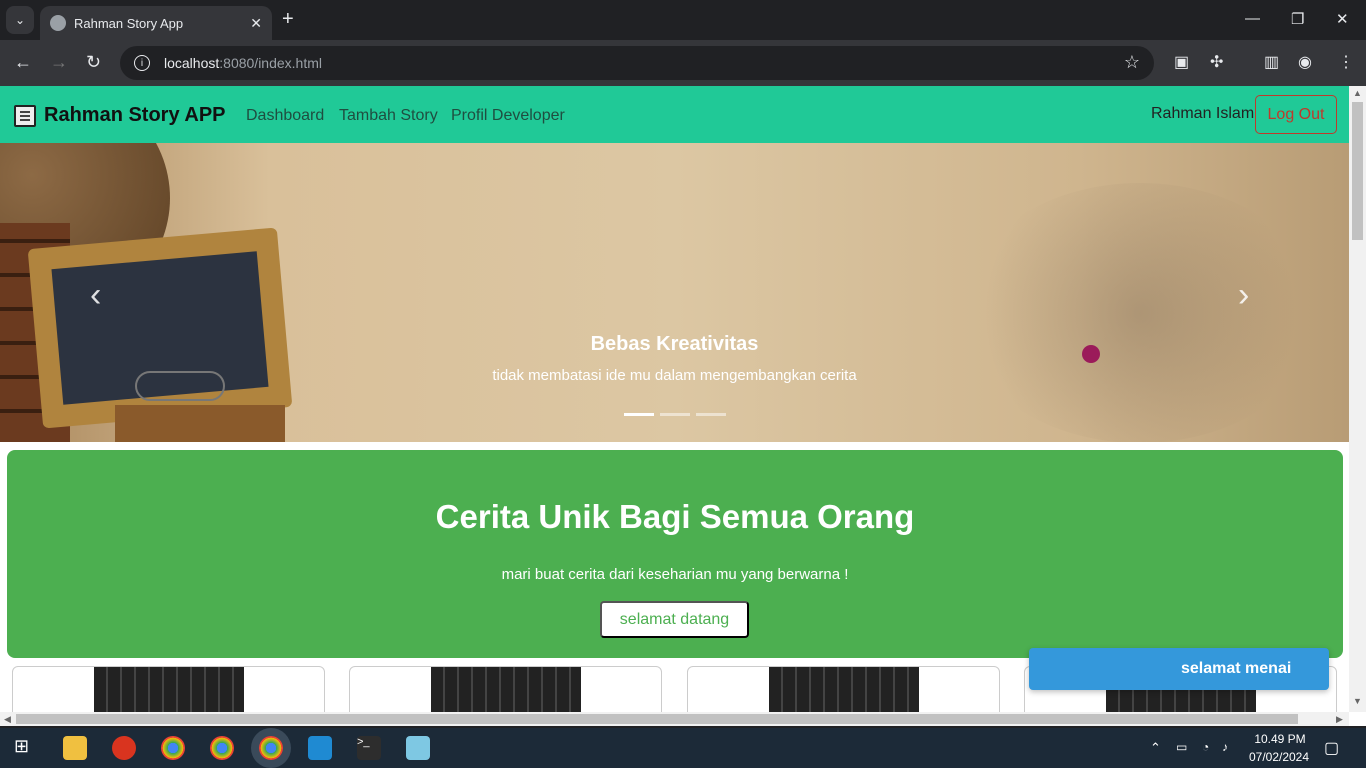 This screenshot has width=1366, height=768. What do you see at coordinates (1280, 739) in the screenshot?
I see `clock-time: 10.49 PM` at bounding box center [1280, 739].